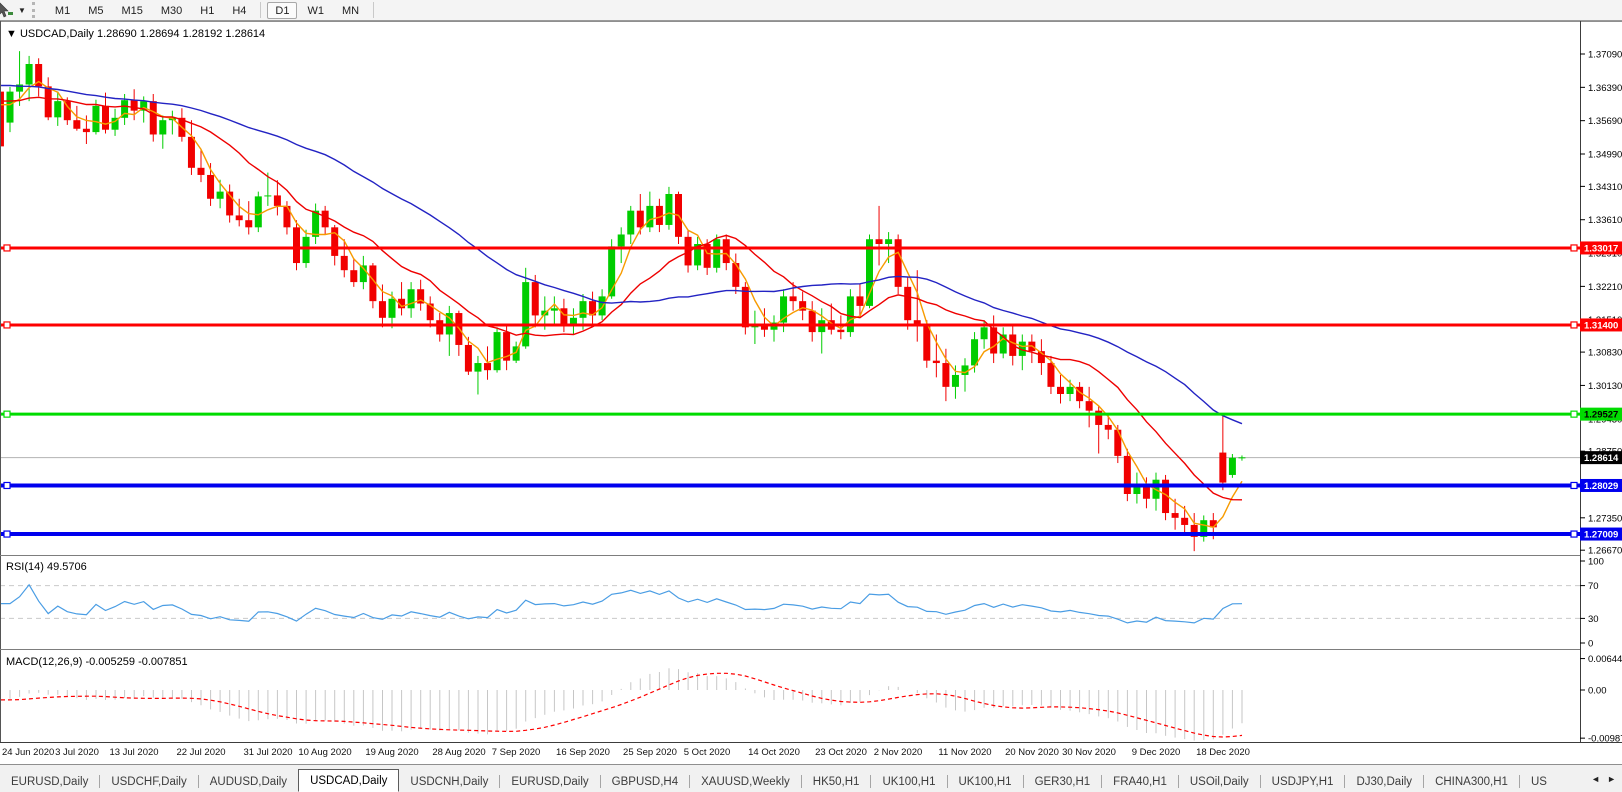 The width and height of the screenshot is (1622, 792). I want to click on svg-text: 1.34990, so click(1605, 155).